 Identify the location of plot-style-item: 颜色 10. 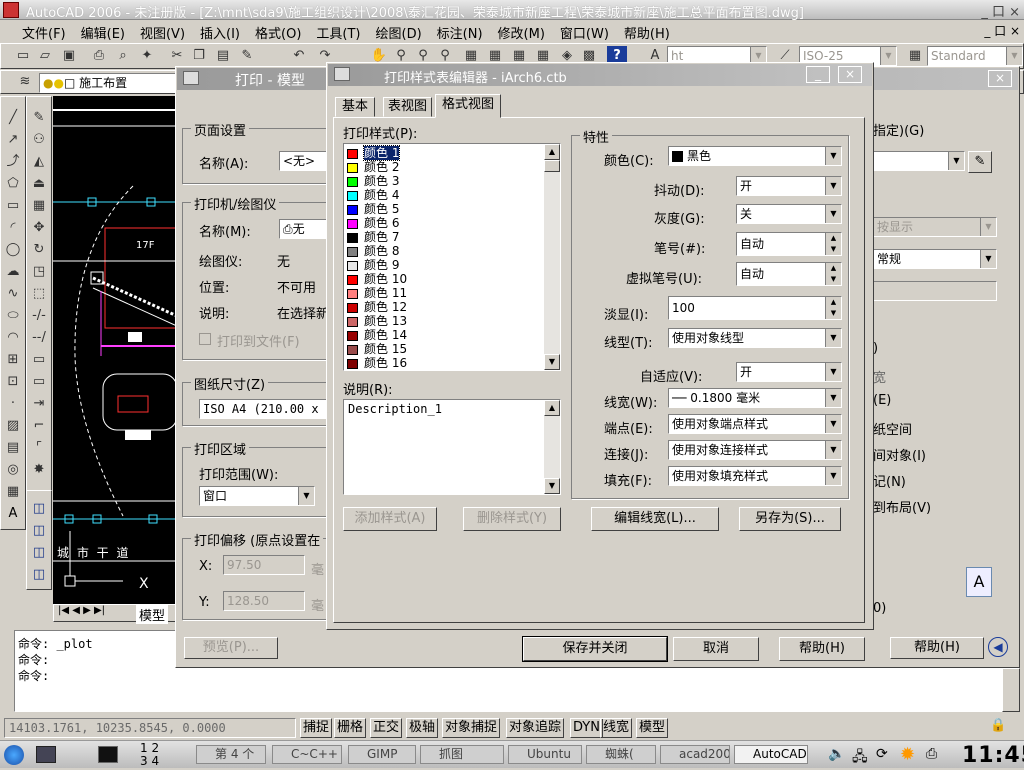
(444, 279).